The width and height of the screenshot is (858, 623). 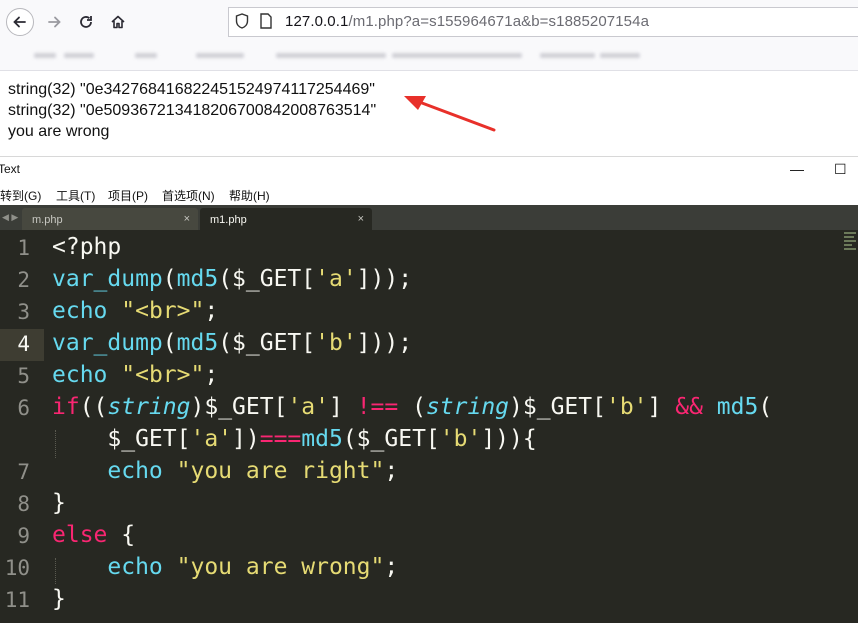 What do you see at coordinates (10, 169) in the screenshot?
I see `editor-window-title: Text` at bounding box center [10, 169].